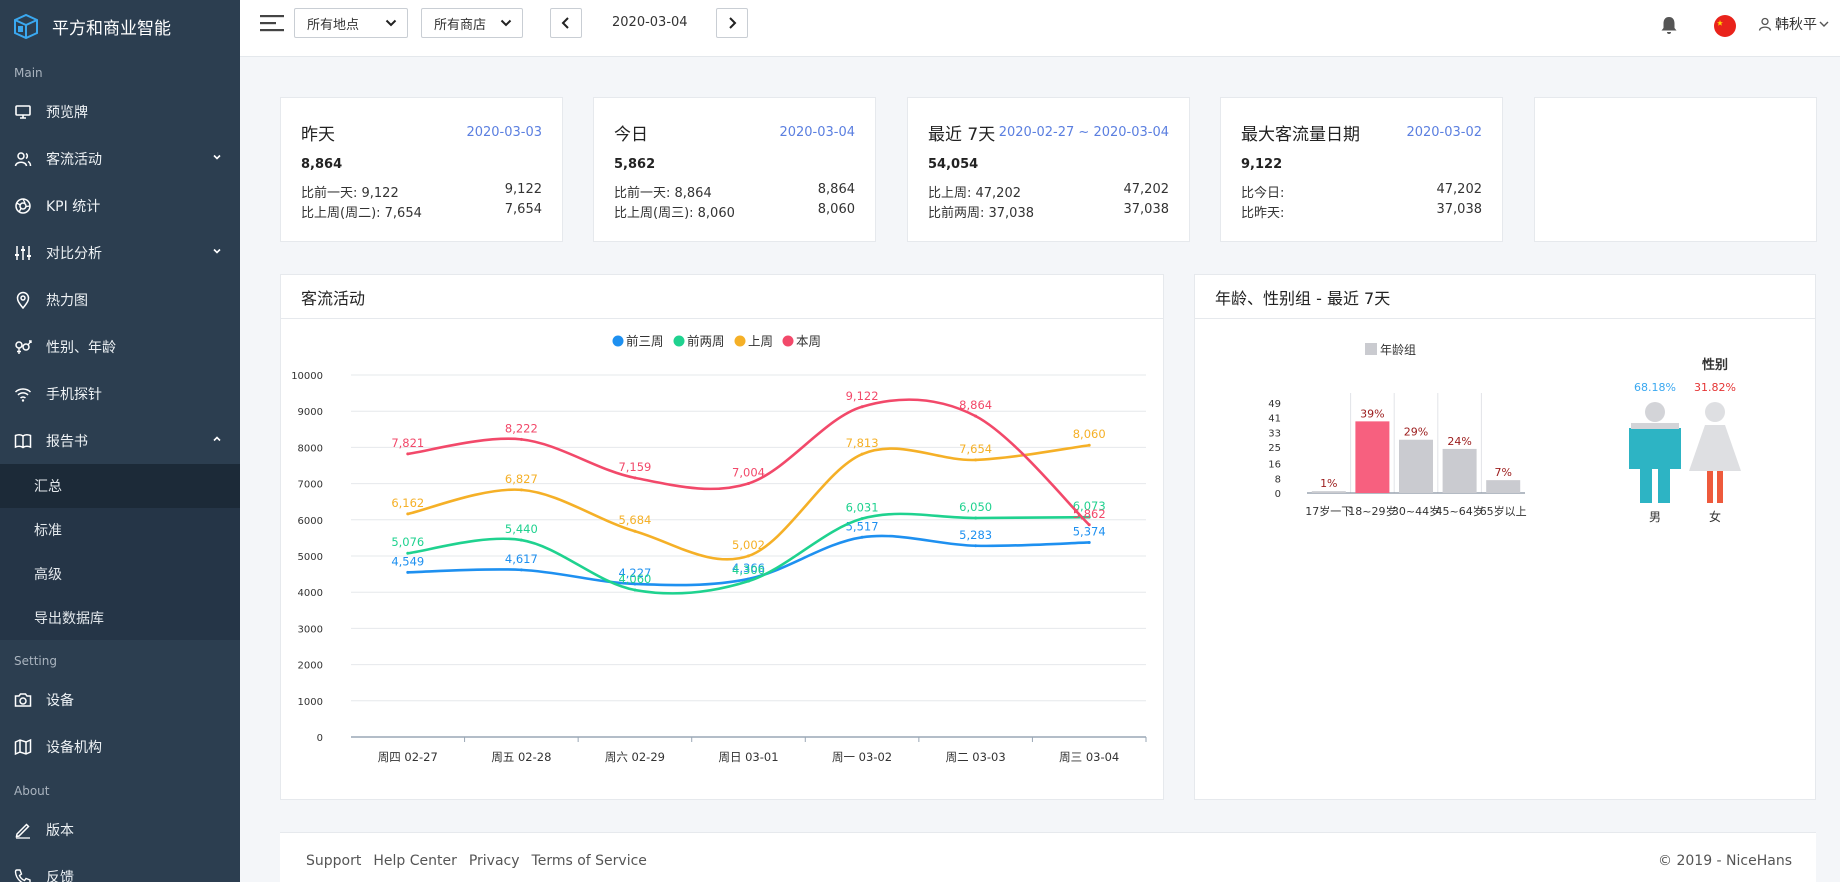  I want to click on stat-range: 2020-03-02, so click(1444, 132).